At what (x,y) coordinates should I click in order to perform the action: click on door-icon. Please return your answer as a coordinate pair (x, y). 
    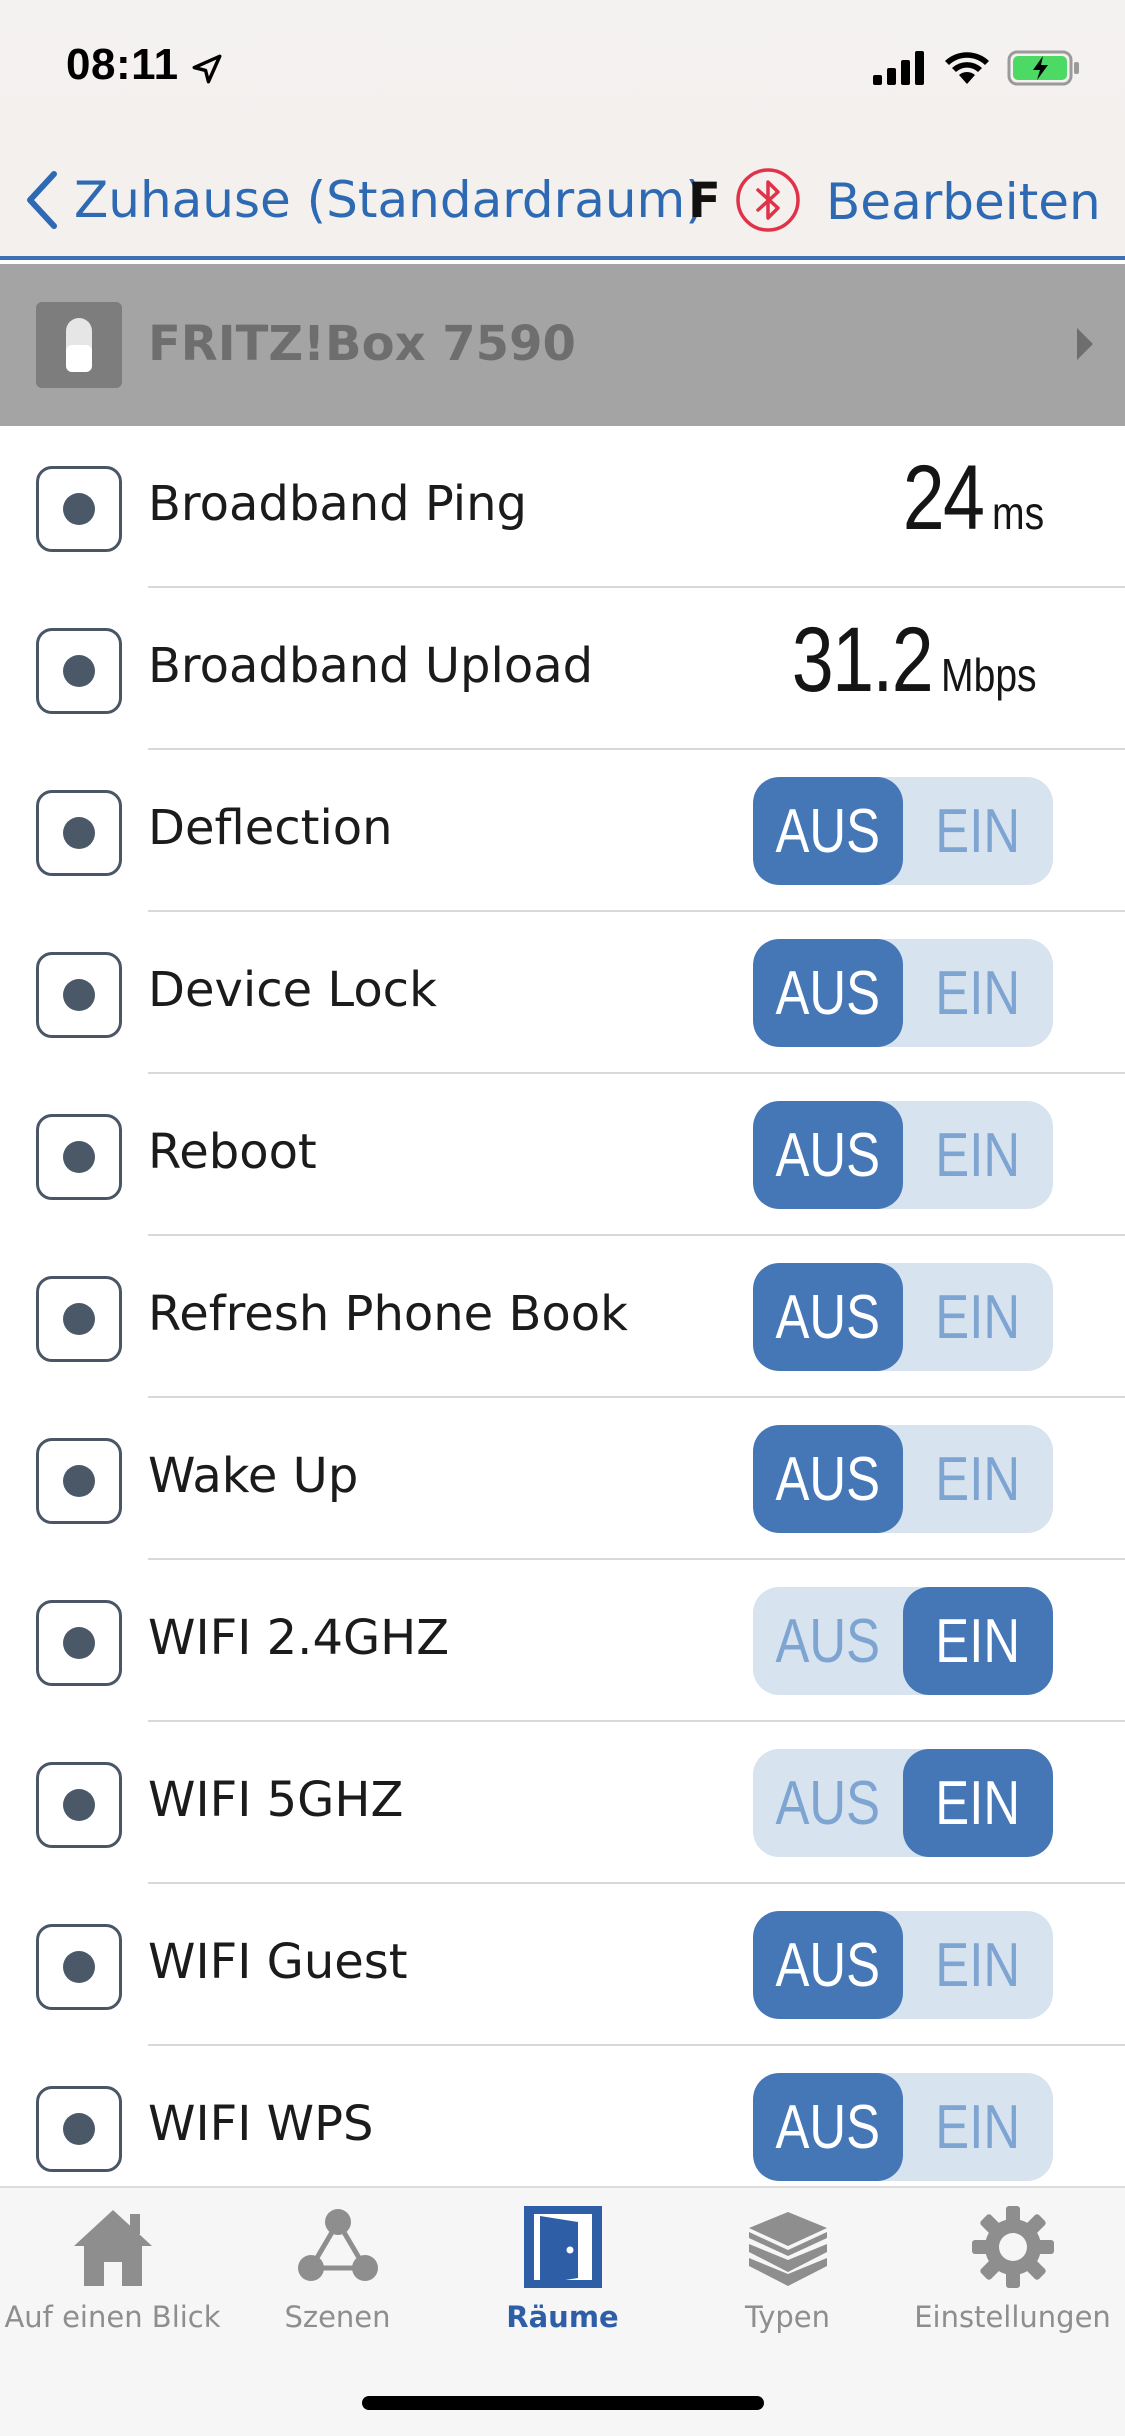
    Looking at the image, I should click on (562, 2247).